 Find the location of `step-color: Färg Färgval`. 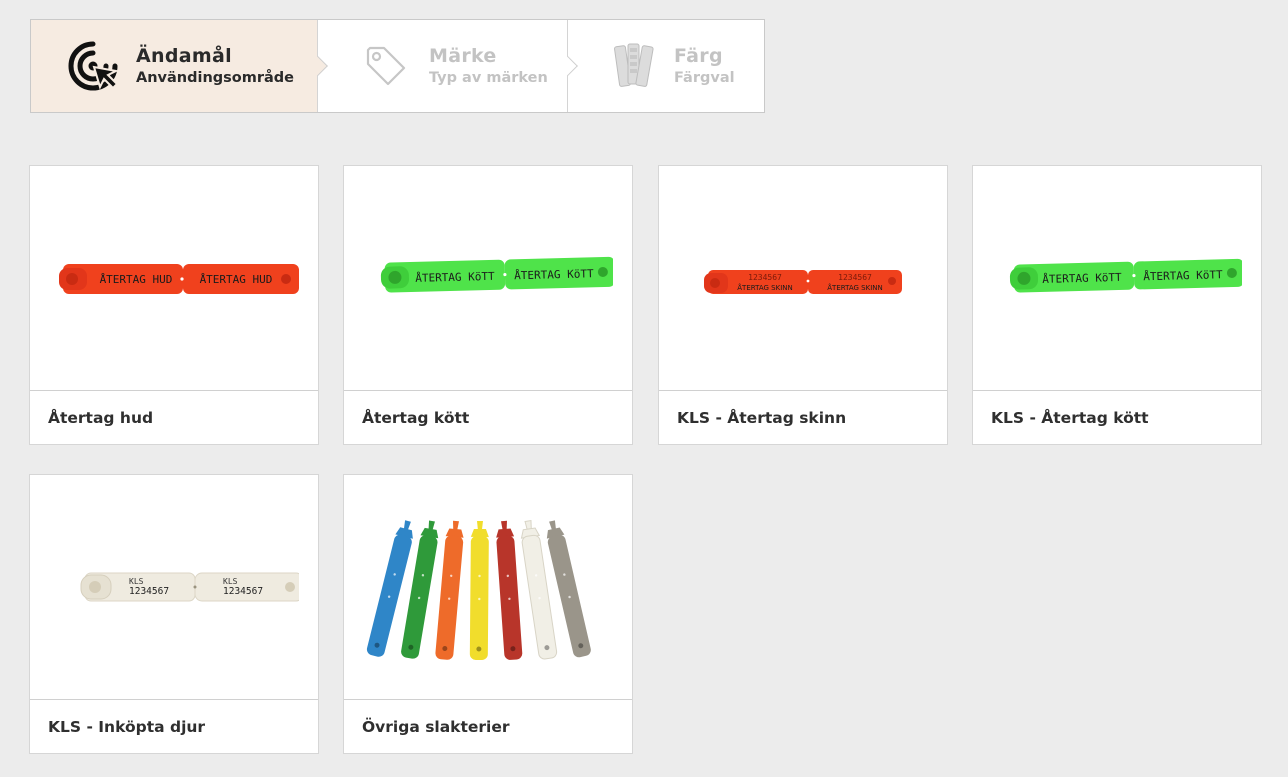

step-color: Färg Färgval is located at coordinates (665, 66).